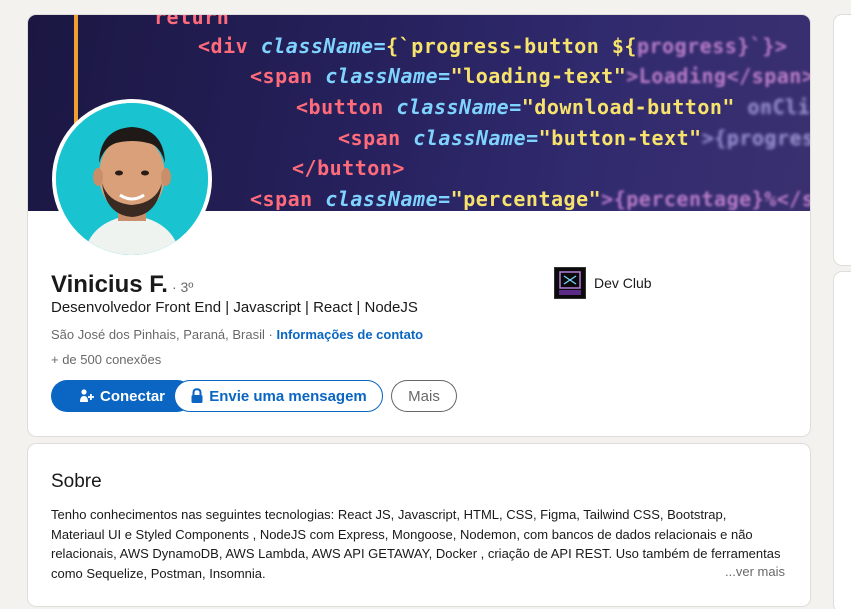 The height and width of the screenshot is (609, 851). I want to click on avatar-person-illustration, so click(132, 179).